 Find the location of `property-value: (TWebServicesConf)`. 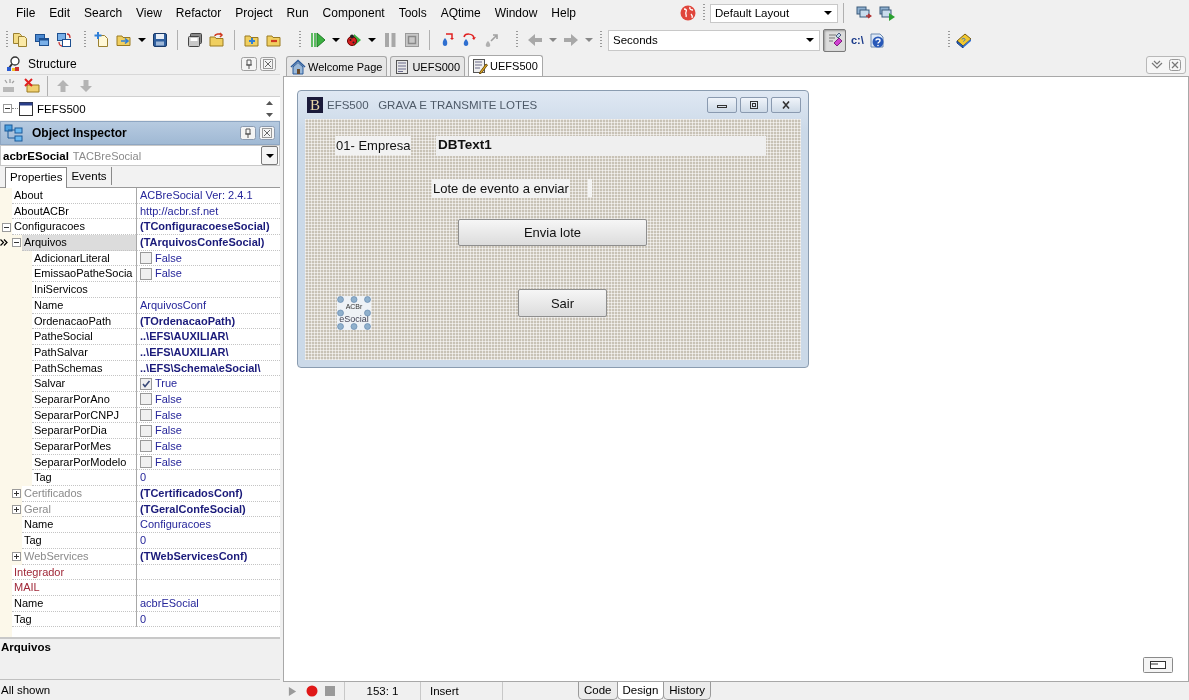

property-value: (TWebServicesConf) is located at coordinates (208, 556).